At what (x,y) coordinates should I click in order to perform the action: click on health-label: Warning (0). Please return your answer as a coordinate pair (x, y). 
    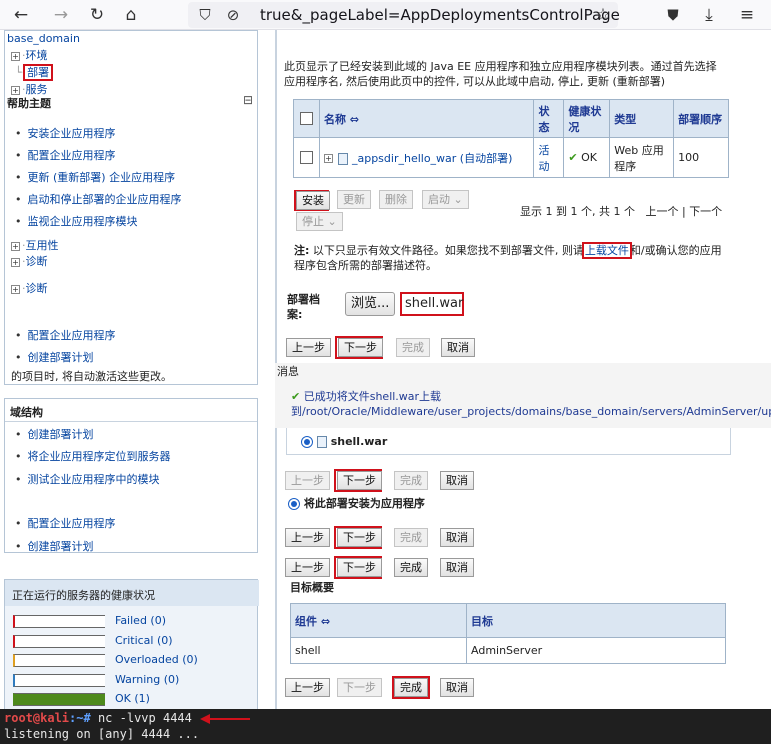
    Looking at the image, I should click on (147, 679).